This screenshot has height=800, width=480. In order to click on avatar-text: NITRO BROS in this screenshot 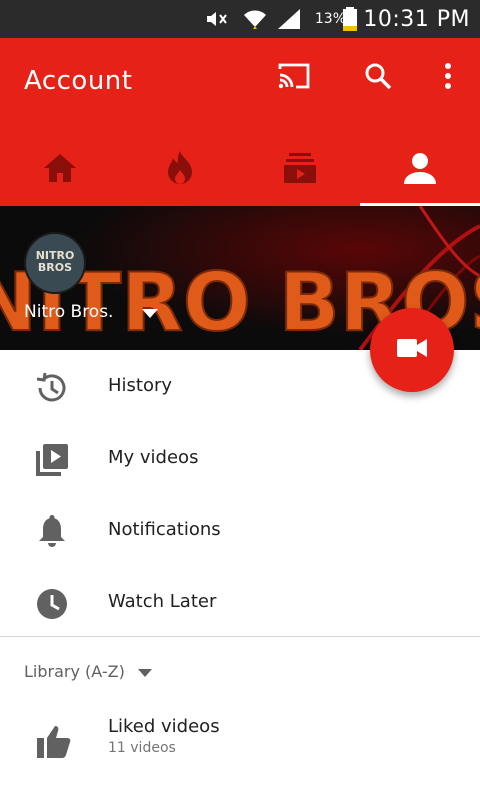, I will do `click(55, 261)`.